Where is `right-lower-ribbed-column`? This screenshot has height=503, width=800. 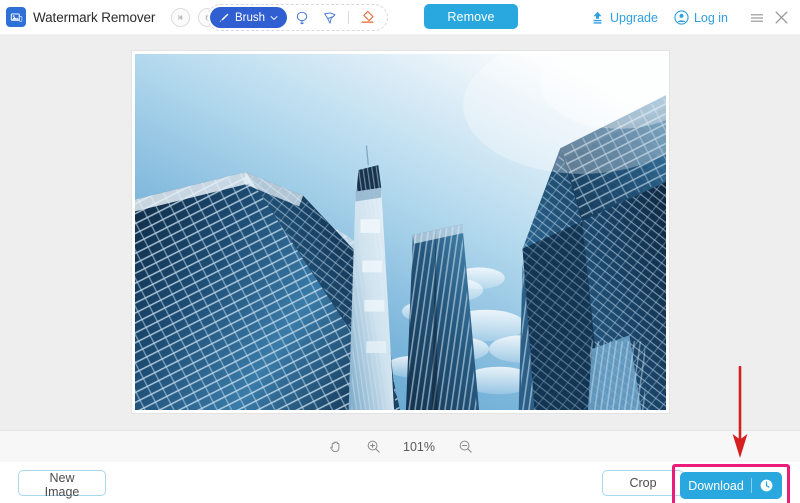
right-lower-ribbed-column is located at coordinates (616, 372).